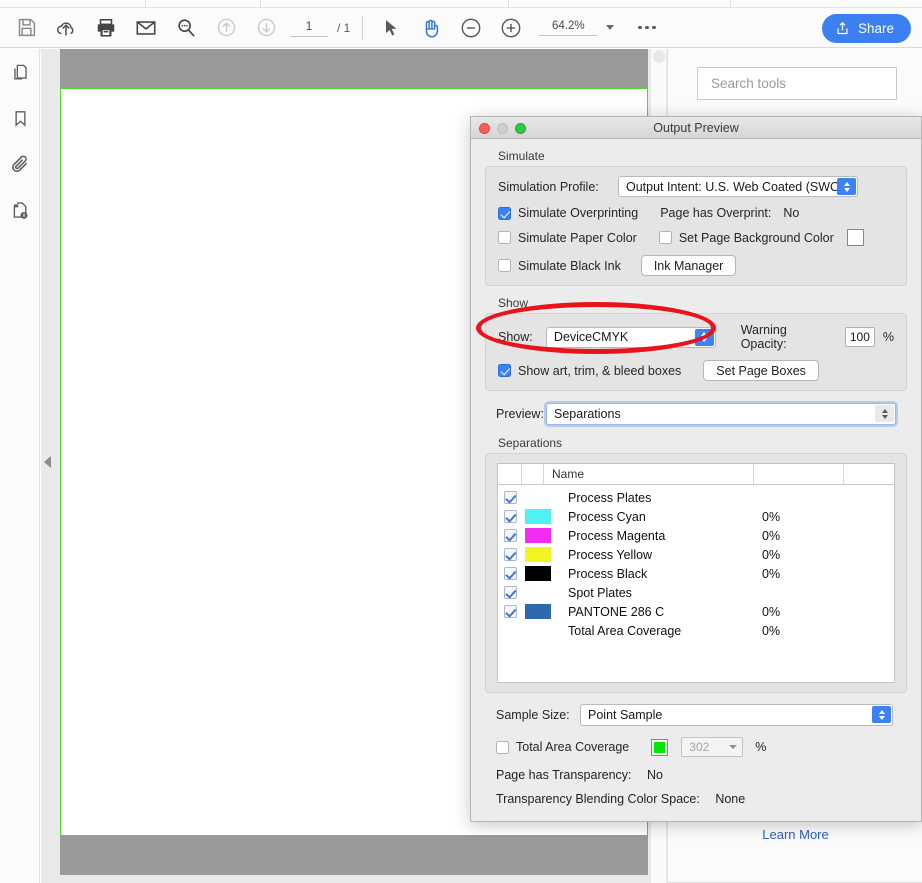 The image size is (922, 883). Describe the element at coordinates (26, 28) in the screenshot. I see `save-icon` at that location.